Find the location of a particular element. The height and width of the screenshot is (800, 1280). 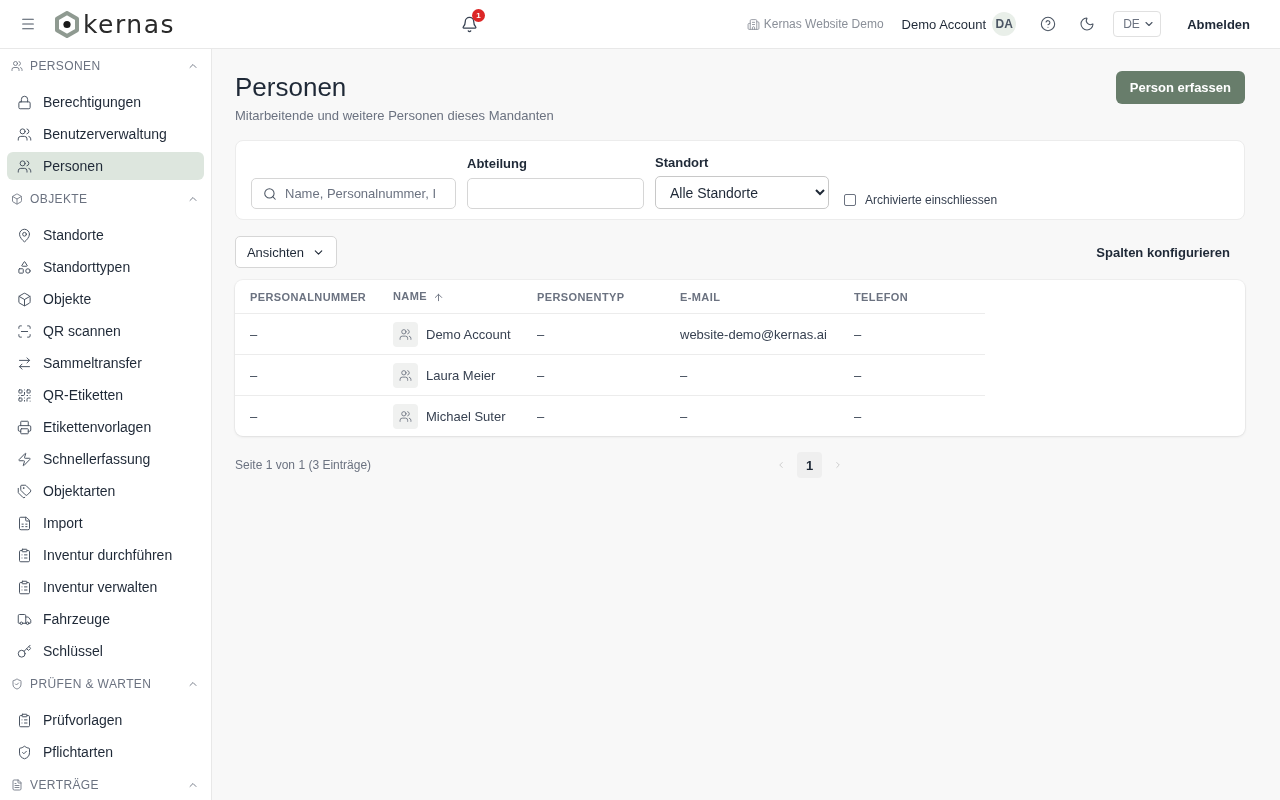

sidebar-item: Prüfvorlagen is located at coordinates (105, 720).